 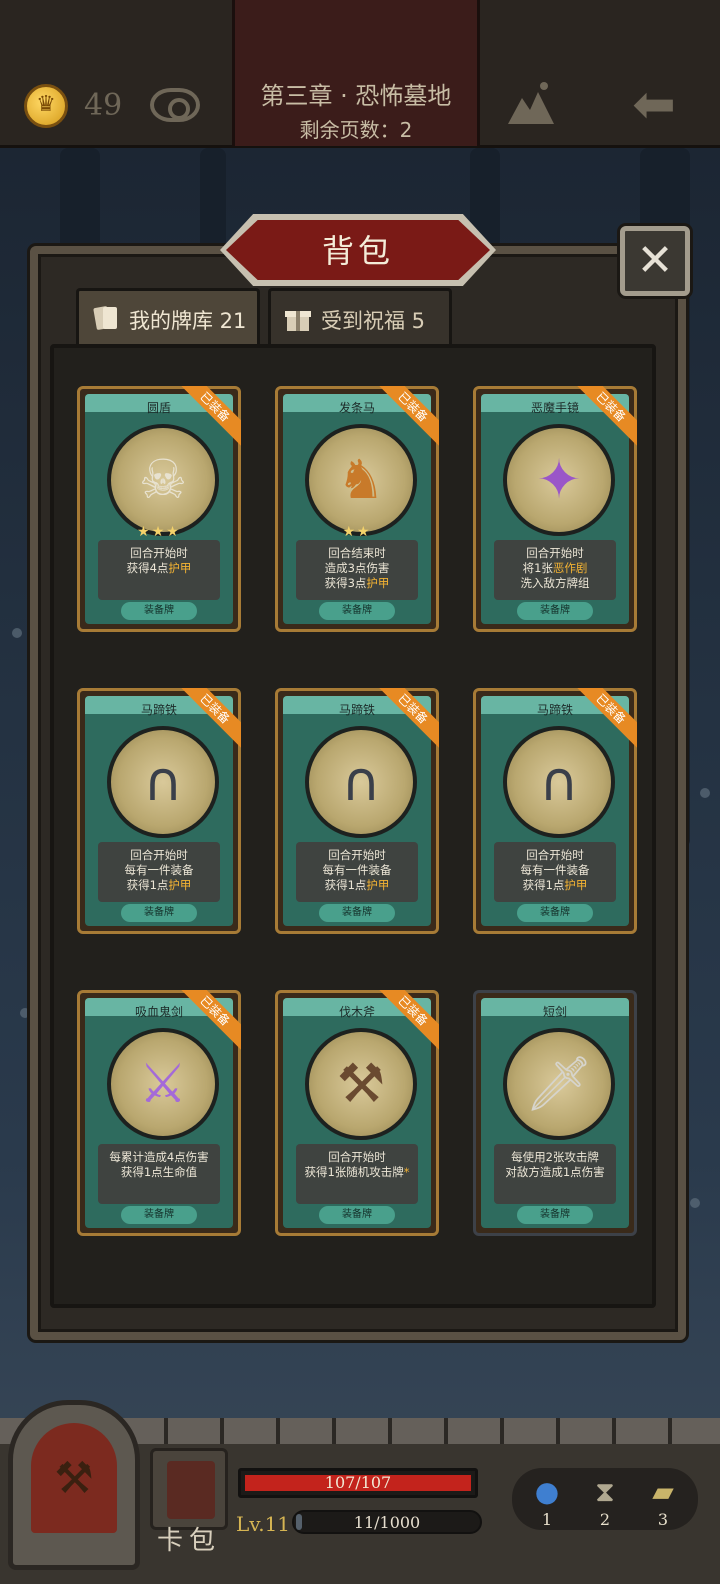 What do you see at coordinates (159, 1157) in the screenshot?
I see `card-description-text: 每累计造成4点伤害` at bounding box center [159, 1157].